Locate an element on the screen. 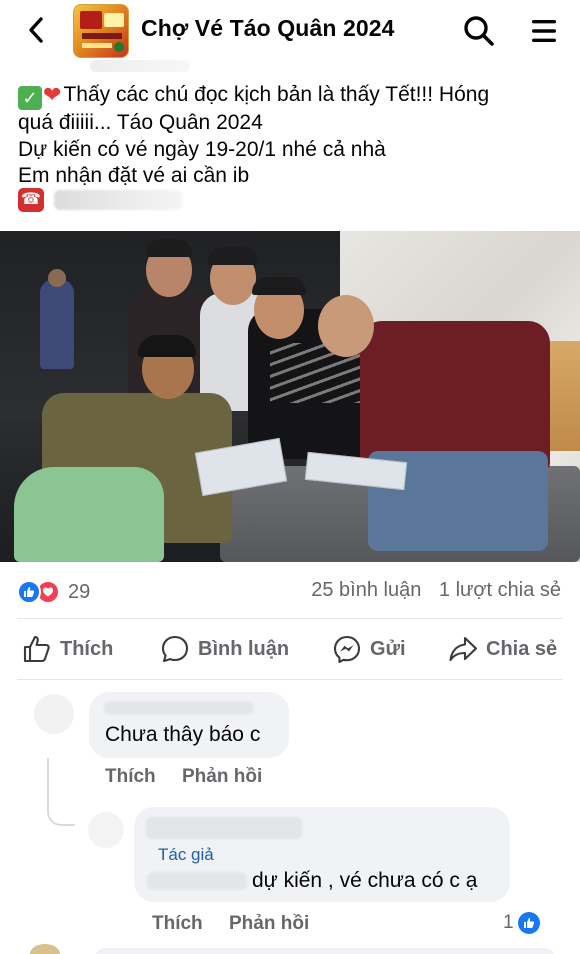 The width and height of the screenshot is (580, 954). send-label: Gửi is located at coordinates (388, 648).